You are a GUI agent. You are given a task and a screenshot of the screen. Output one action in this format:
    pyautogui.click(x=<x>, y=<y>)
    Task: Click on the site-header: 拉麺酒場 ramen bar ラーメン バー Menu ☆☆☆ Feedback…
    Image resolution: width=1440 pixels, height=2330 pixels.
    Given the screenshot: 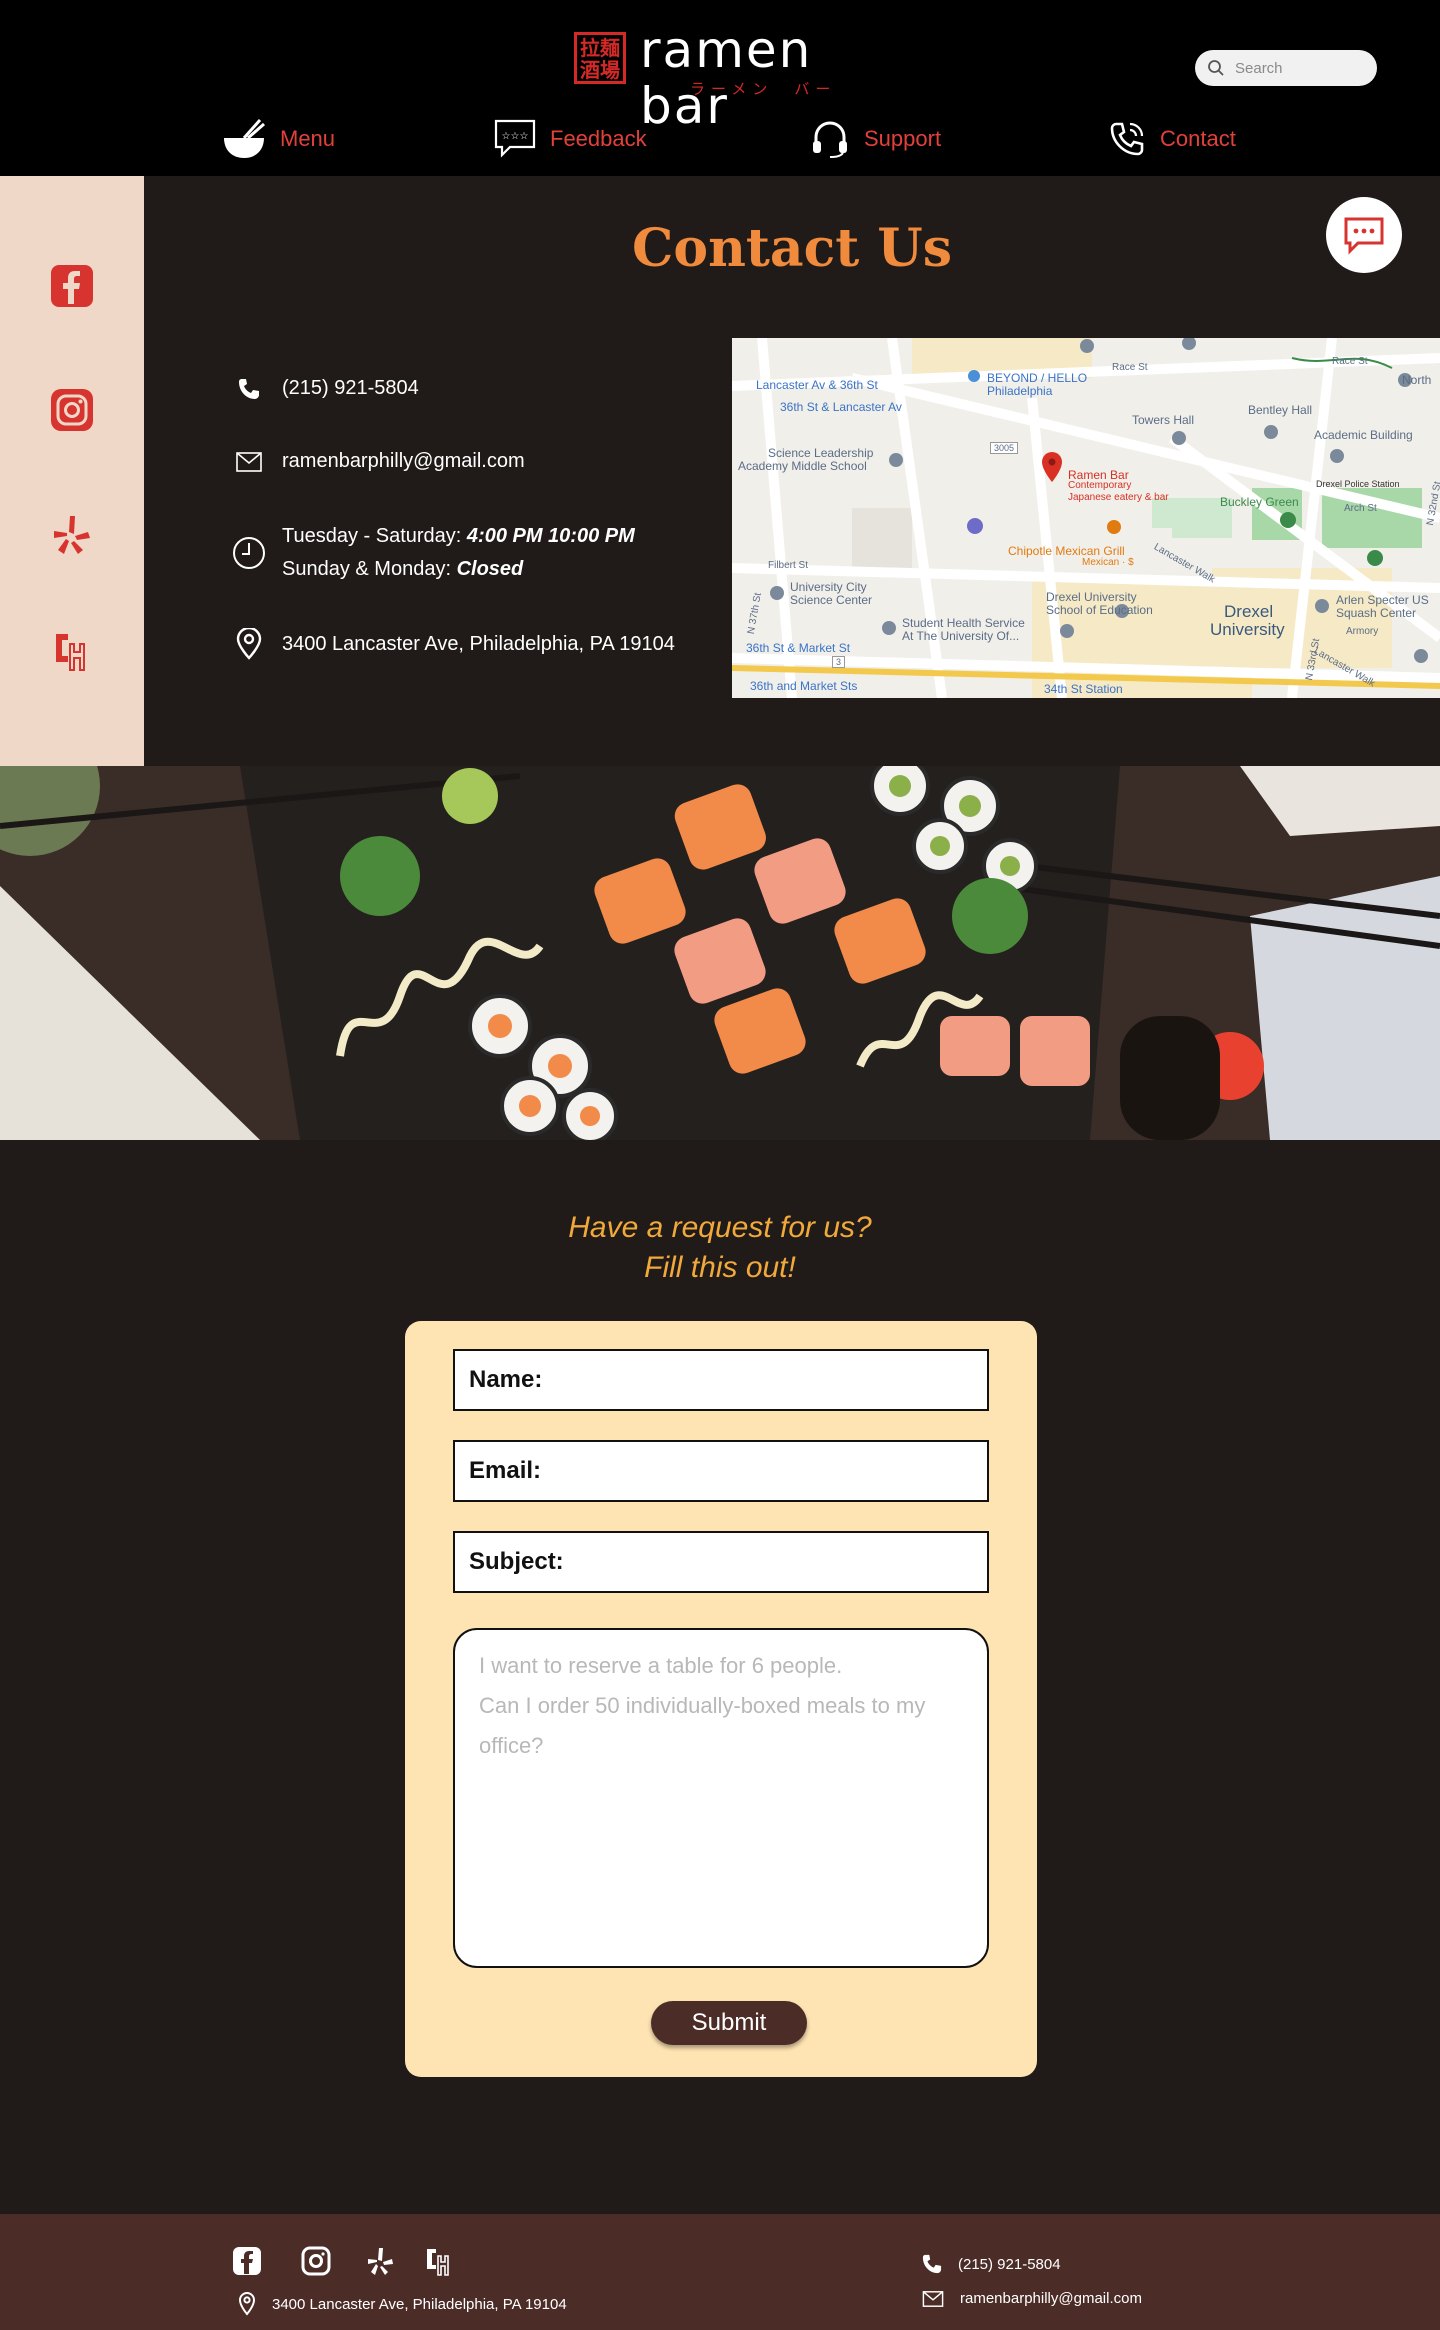 What is the action you would take?
    pyautogui.click(x=720, y=88)
    